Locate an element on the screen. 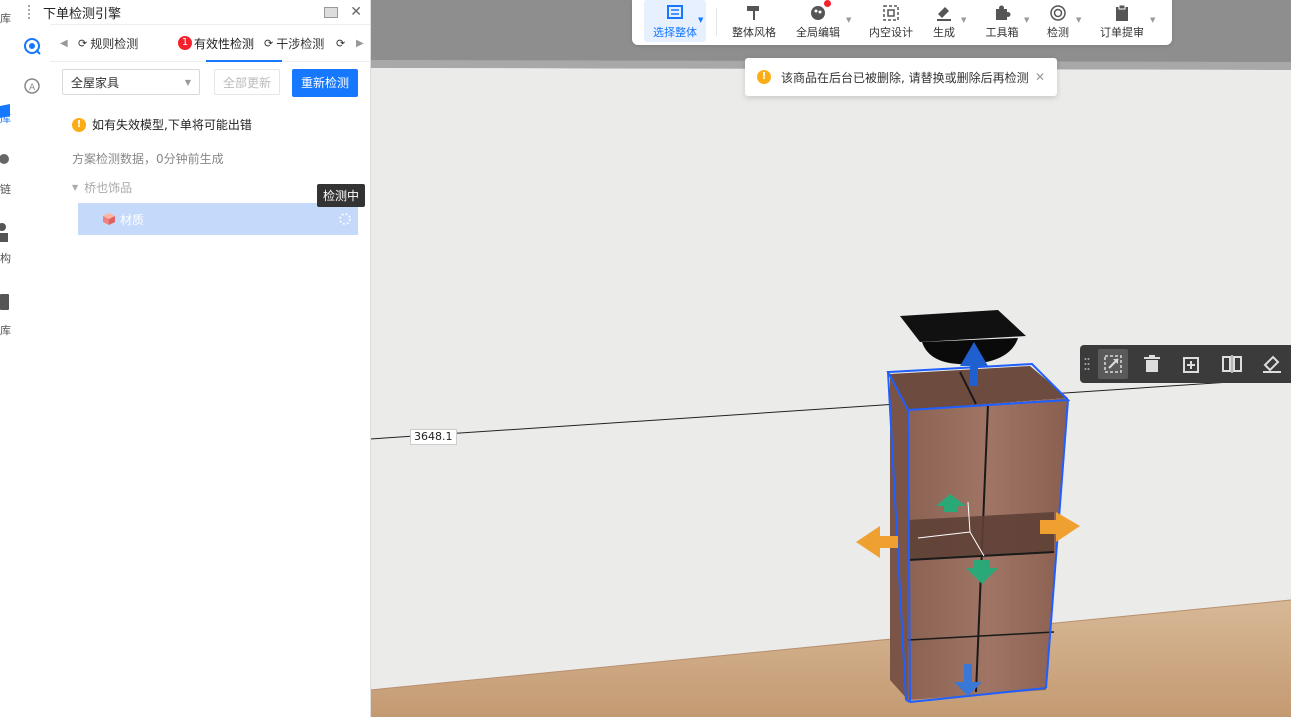  tree-parent-node: ▼ 桥也饰品 is located at coordinates (102, 187).